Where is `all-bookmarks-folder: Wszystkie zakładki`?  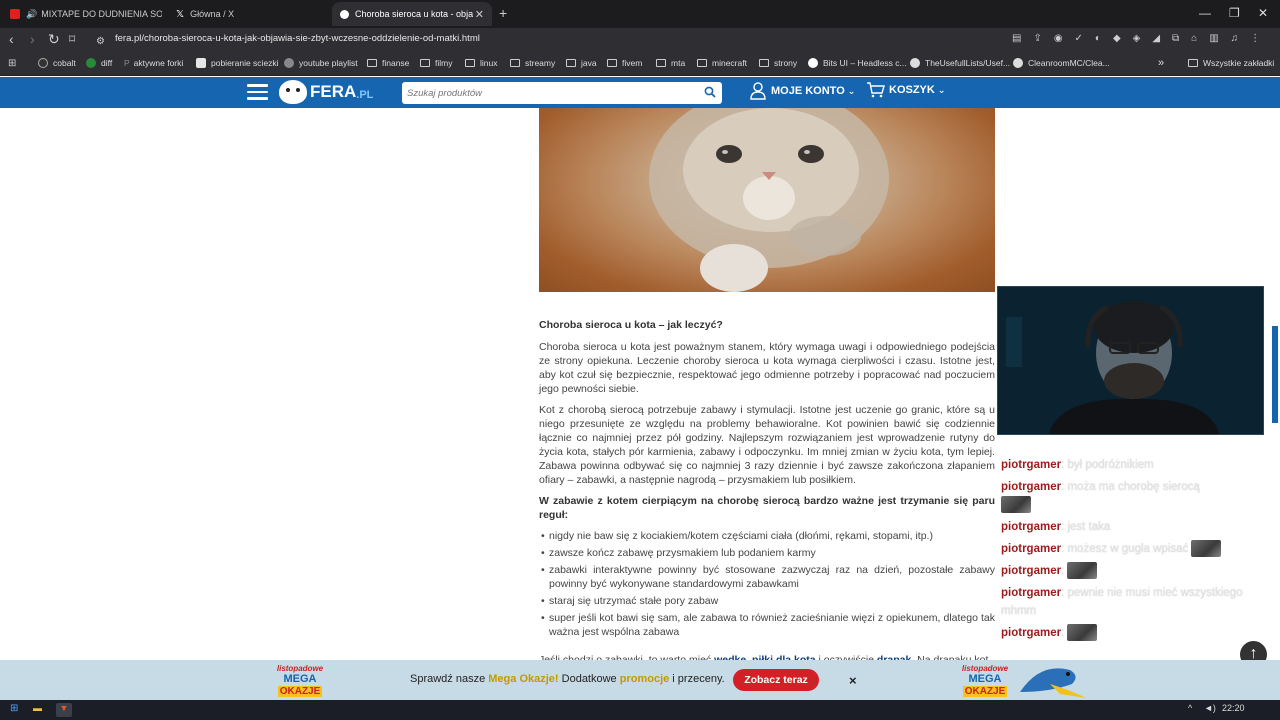 all-bookmarks-folder: Wszystkie zakładki is located at coordinates (1231, 63).